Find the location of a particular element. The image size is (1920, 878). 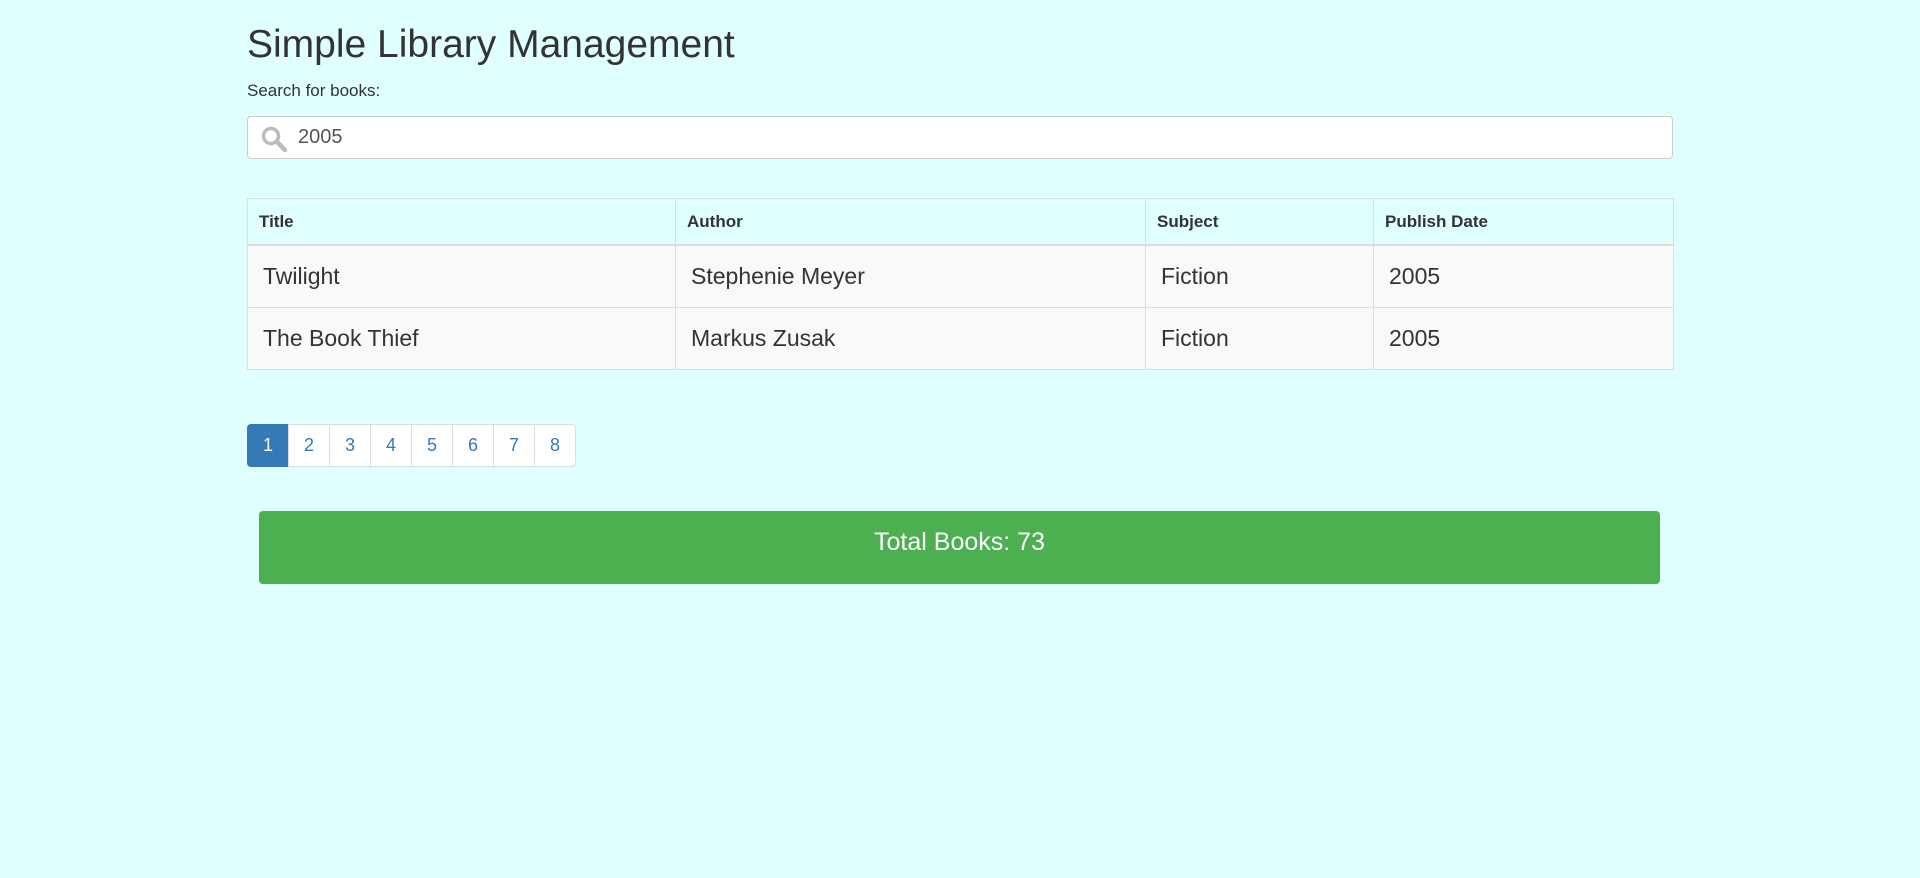

table-row: The Book Thief Markus Zusak Fiction 2005 is located at coordinates (960, 338).